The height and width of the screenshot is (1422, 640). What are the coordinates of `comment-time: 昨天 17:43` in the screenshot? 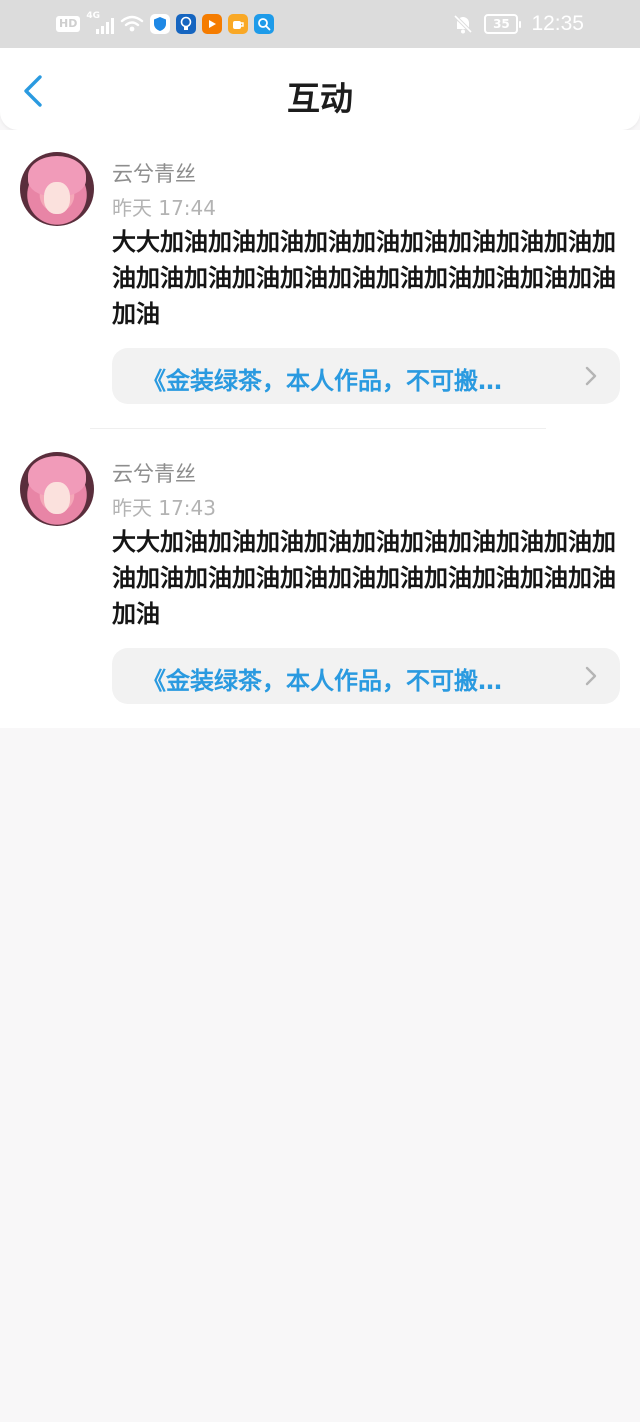 It's located at (164, 508).